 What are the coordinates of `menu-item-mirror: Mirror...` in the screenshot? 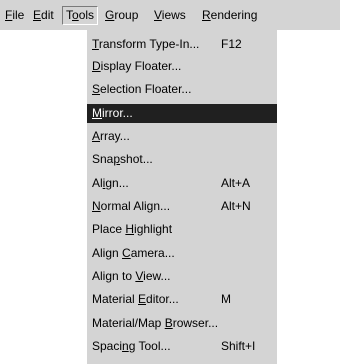 It's located at (182, 113).